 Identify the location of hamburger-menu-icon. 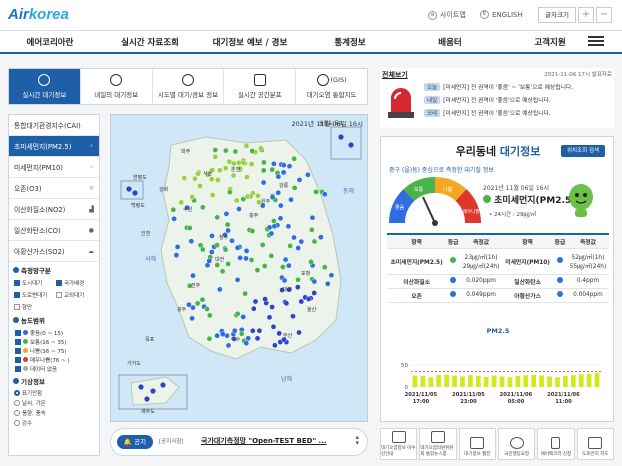
(596, 41).